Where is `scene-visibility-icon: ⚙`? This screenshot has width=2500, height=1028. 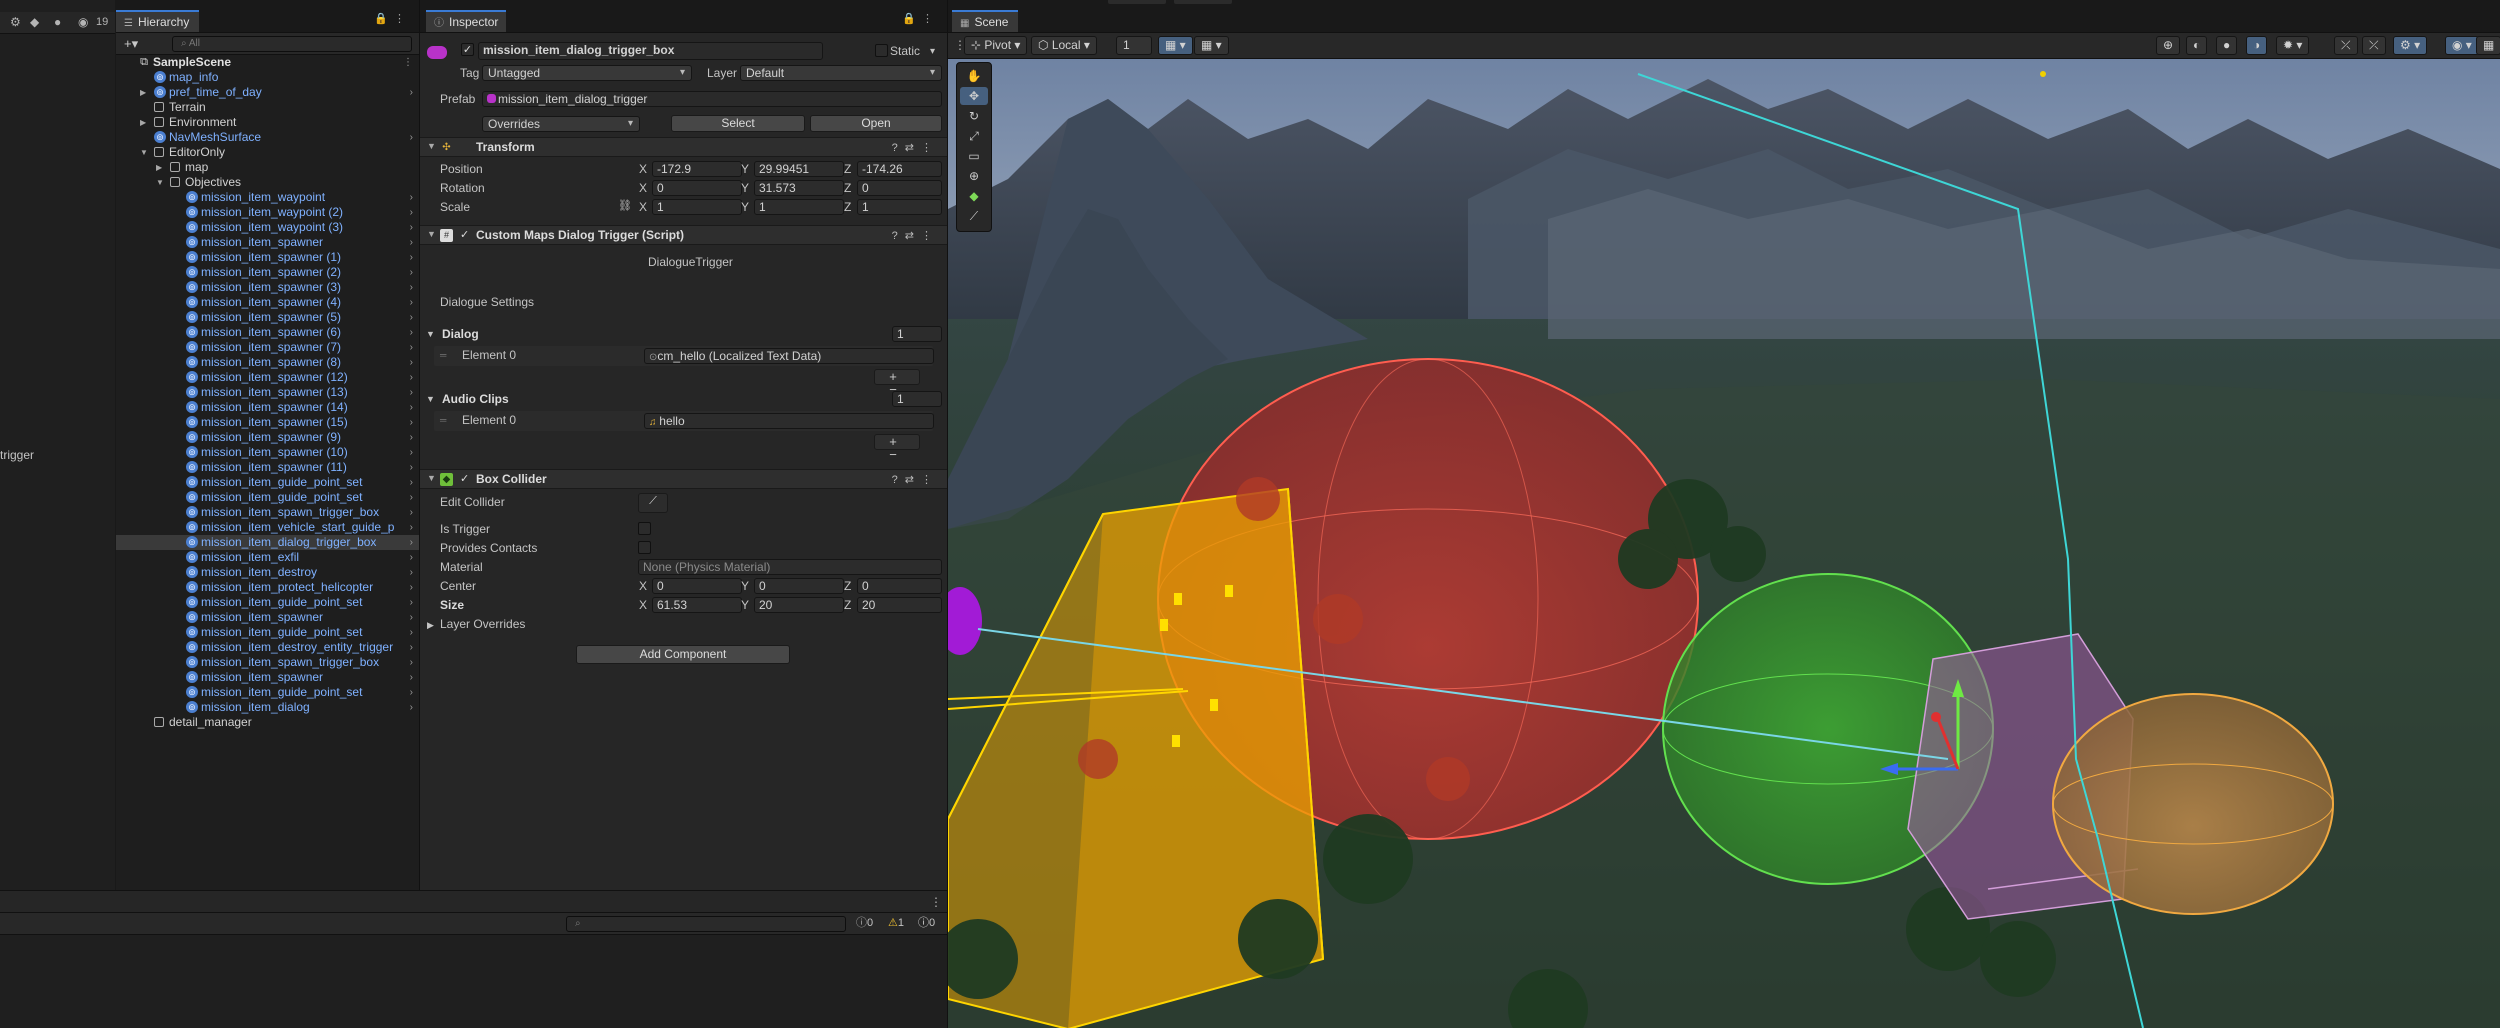 scene-visibility-icon: ⚙ is located at coordinates (15, 22).